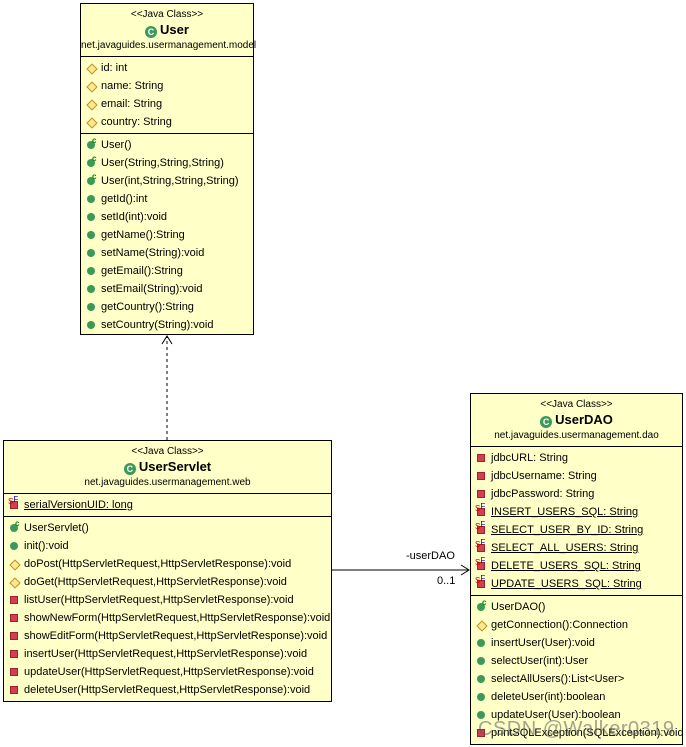 The image size is (686, 747). What do you see at coordinates (169, 217) in the screenshot?
I see `method-row: setId(int):void` at bounding box center [169, 217].